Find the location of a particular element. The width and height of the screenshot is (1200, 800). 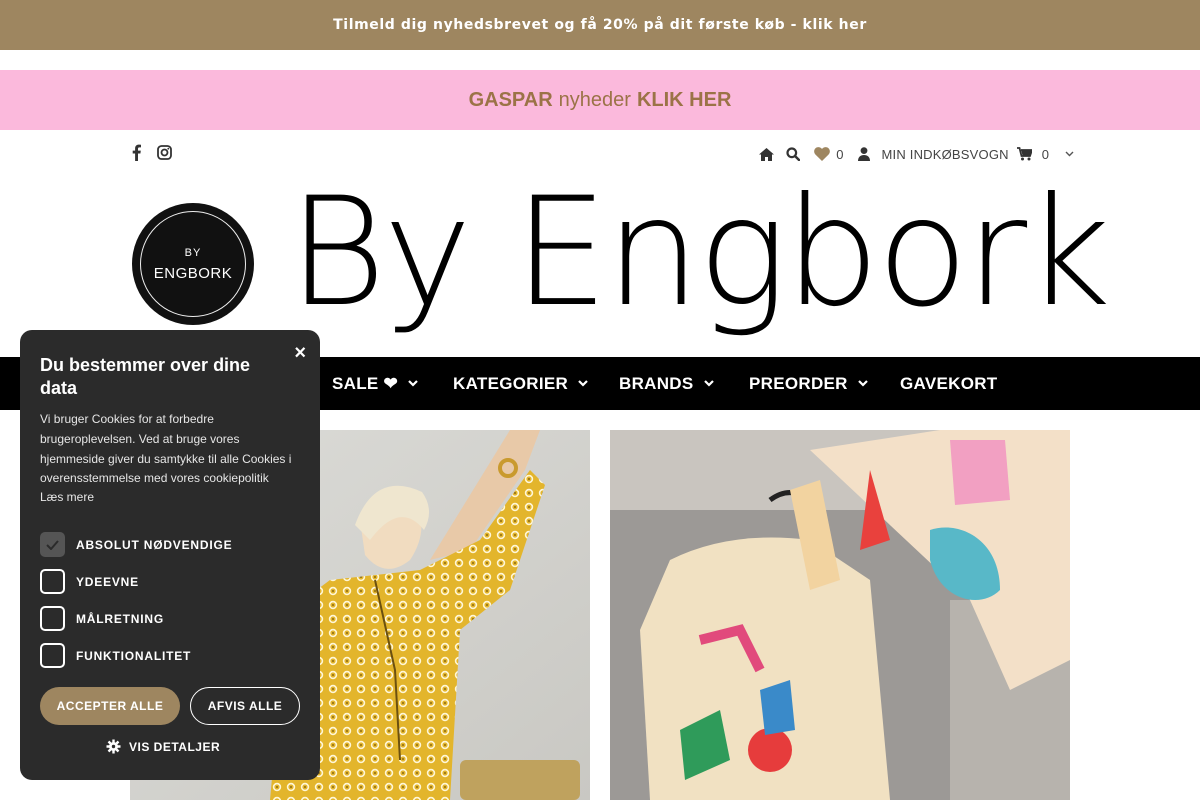

cart-icon is located at coordinates (1024, 154).